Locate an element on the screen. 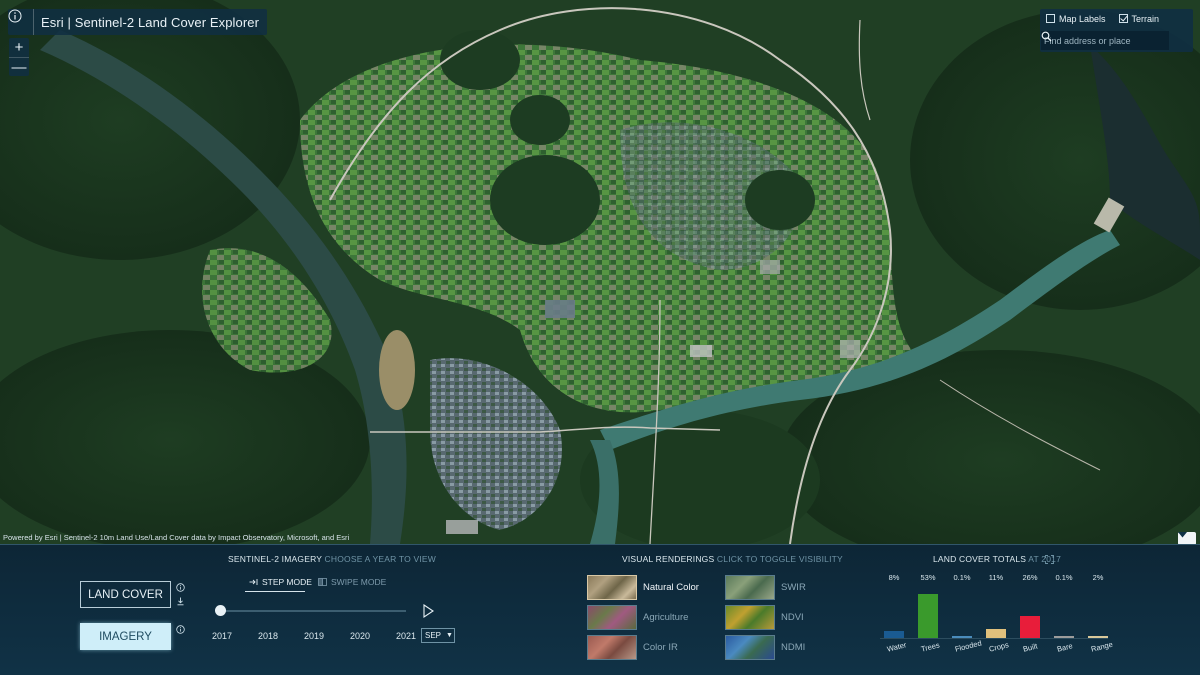 This screenshot has height=675, width=1200. search-input is located at coordinates (1105, 40).